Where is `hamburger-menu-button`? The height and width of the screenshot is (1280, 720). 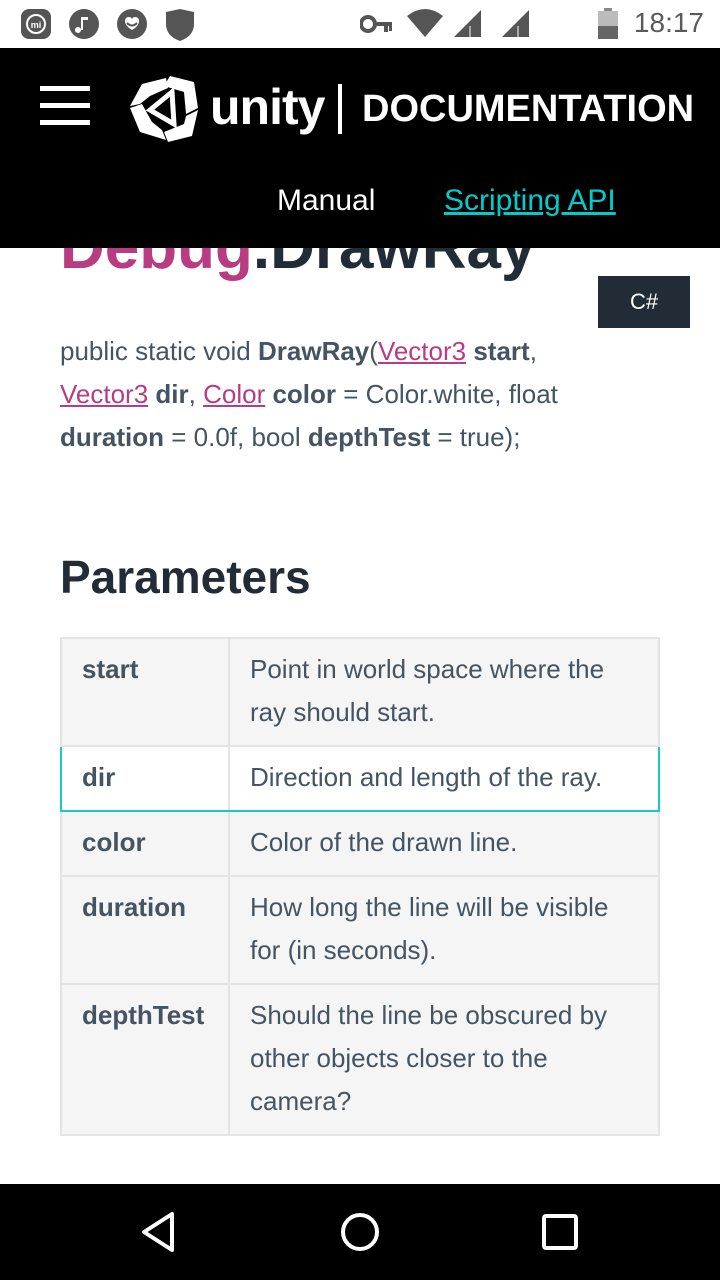
hamburger-menu-button is located at coordinates (65, 106).